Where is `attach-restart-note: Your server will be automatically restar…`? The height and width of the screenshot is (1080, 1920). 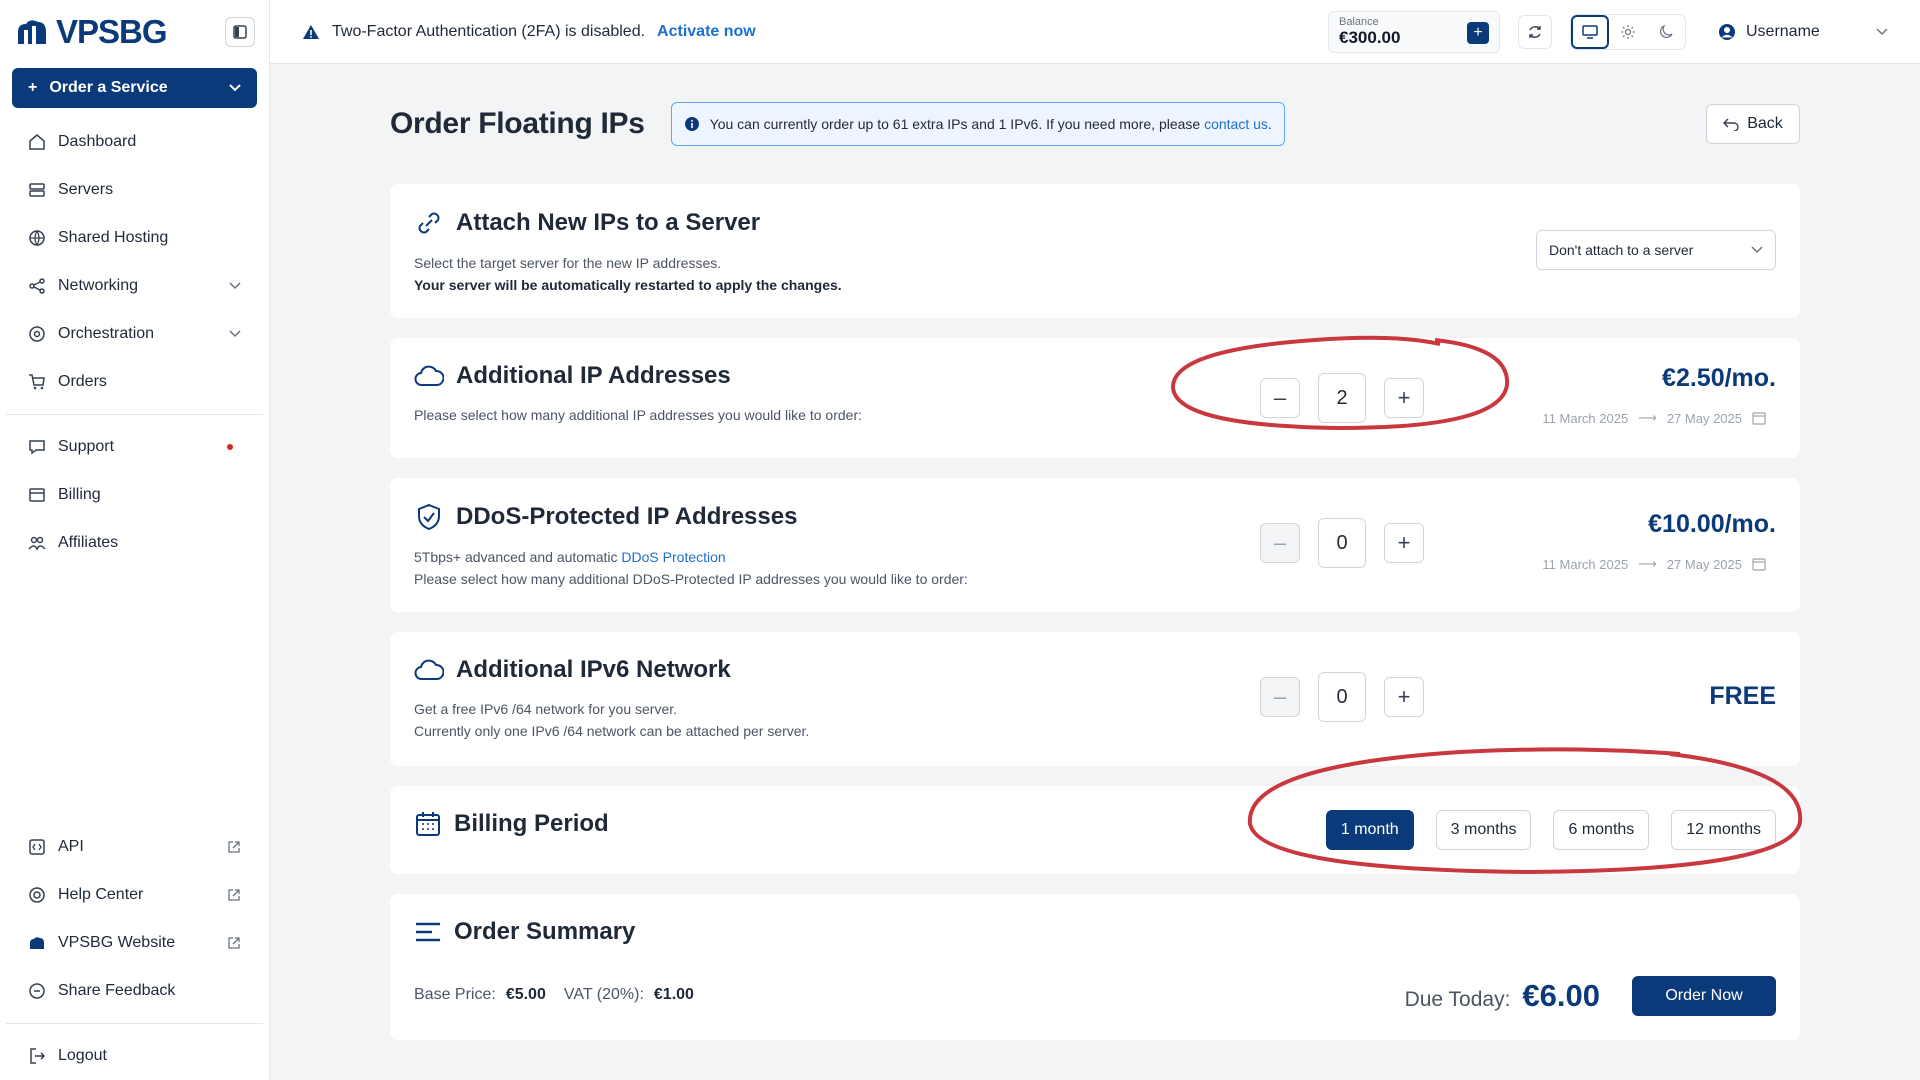 attach-restart-note: Your server will be automatically restar… is located at coordinates (628, 285).